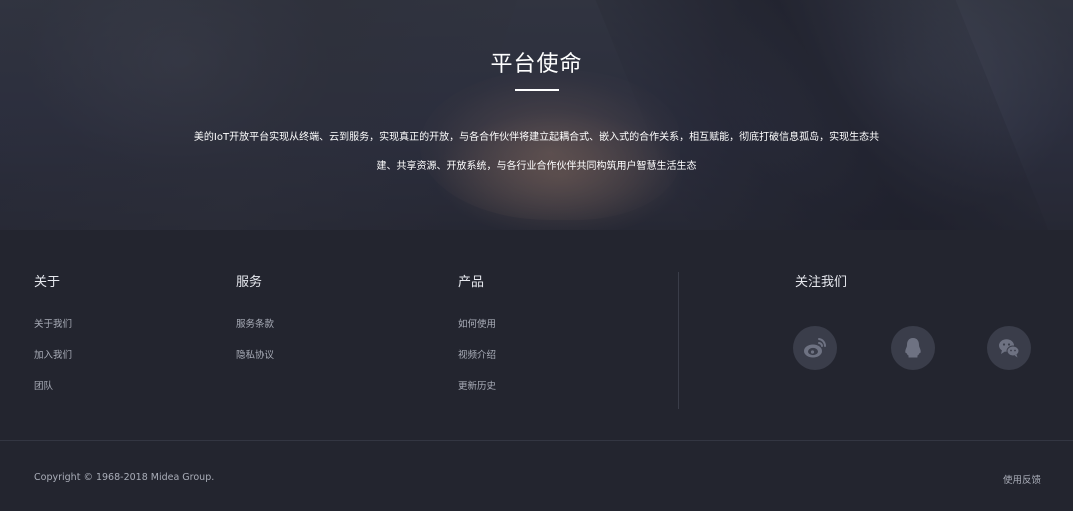  Describe the element at coordinates (53, 332) in the screenshot. I see `footer-link-about-us: 关于我们` at that location.